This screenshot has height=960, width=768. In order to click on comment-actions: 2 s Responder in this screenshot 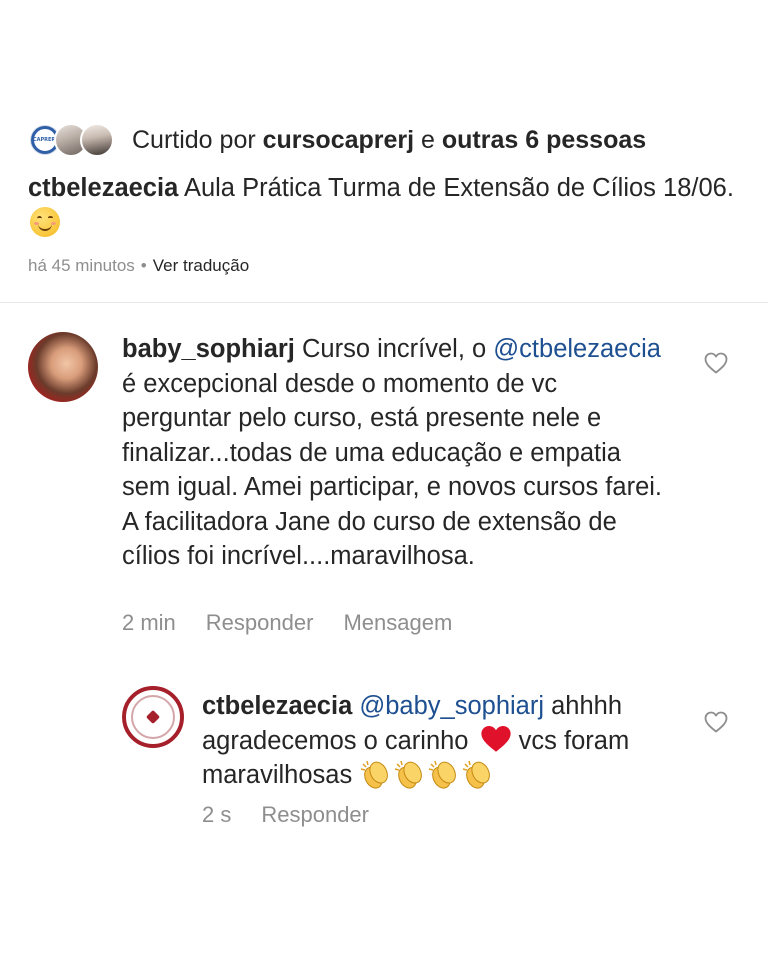, I will do `click(300, 815)`.